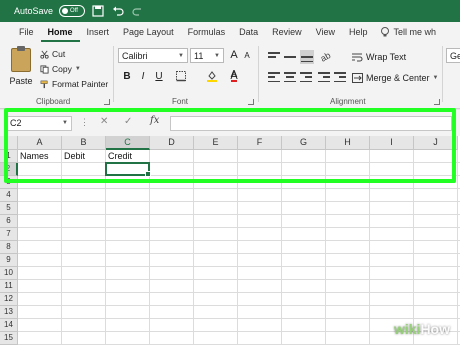 The height and width of the screenshot is (345, 460). I want to click on fill-color-icon, so click(212, 76).